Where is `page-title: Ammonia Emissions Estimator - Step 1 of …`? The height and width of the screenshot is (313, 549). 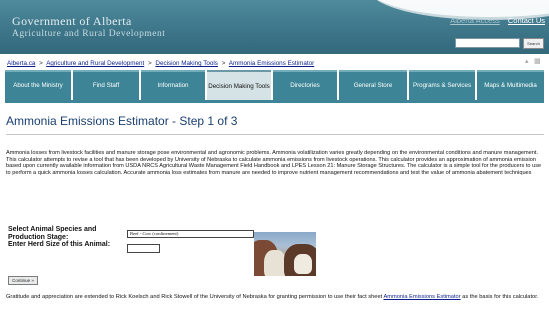 page-title: Ammonia Emissions Estimator - Step 1 of … is located at coordinates (122, 121).